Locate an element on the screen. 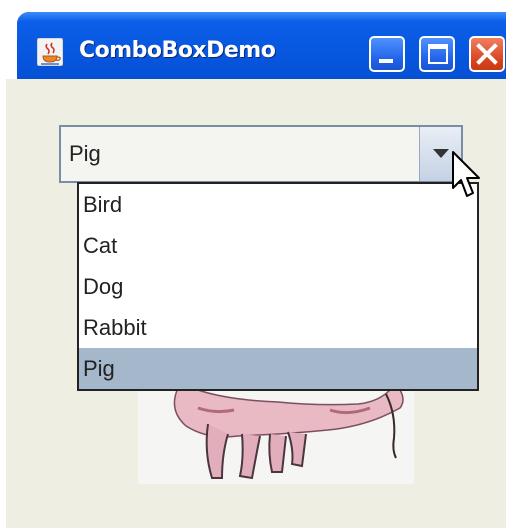 This screenshot has width=506, height=528. pig-image is located at coordinates (276, 432).